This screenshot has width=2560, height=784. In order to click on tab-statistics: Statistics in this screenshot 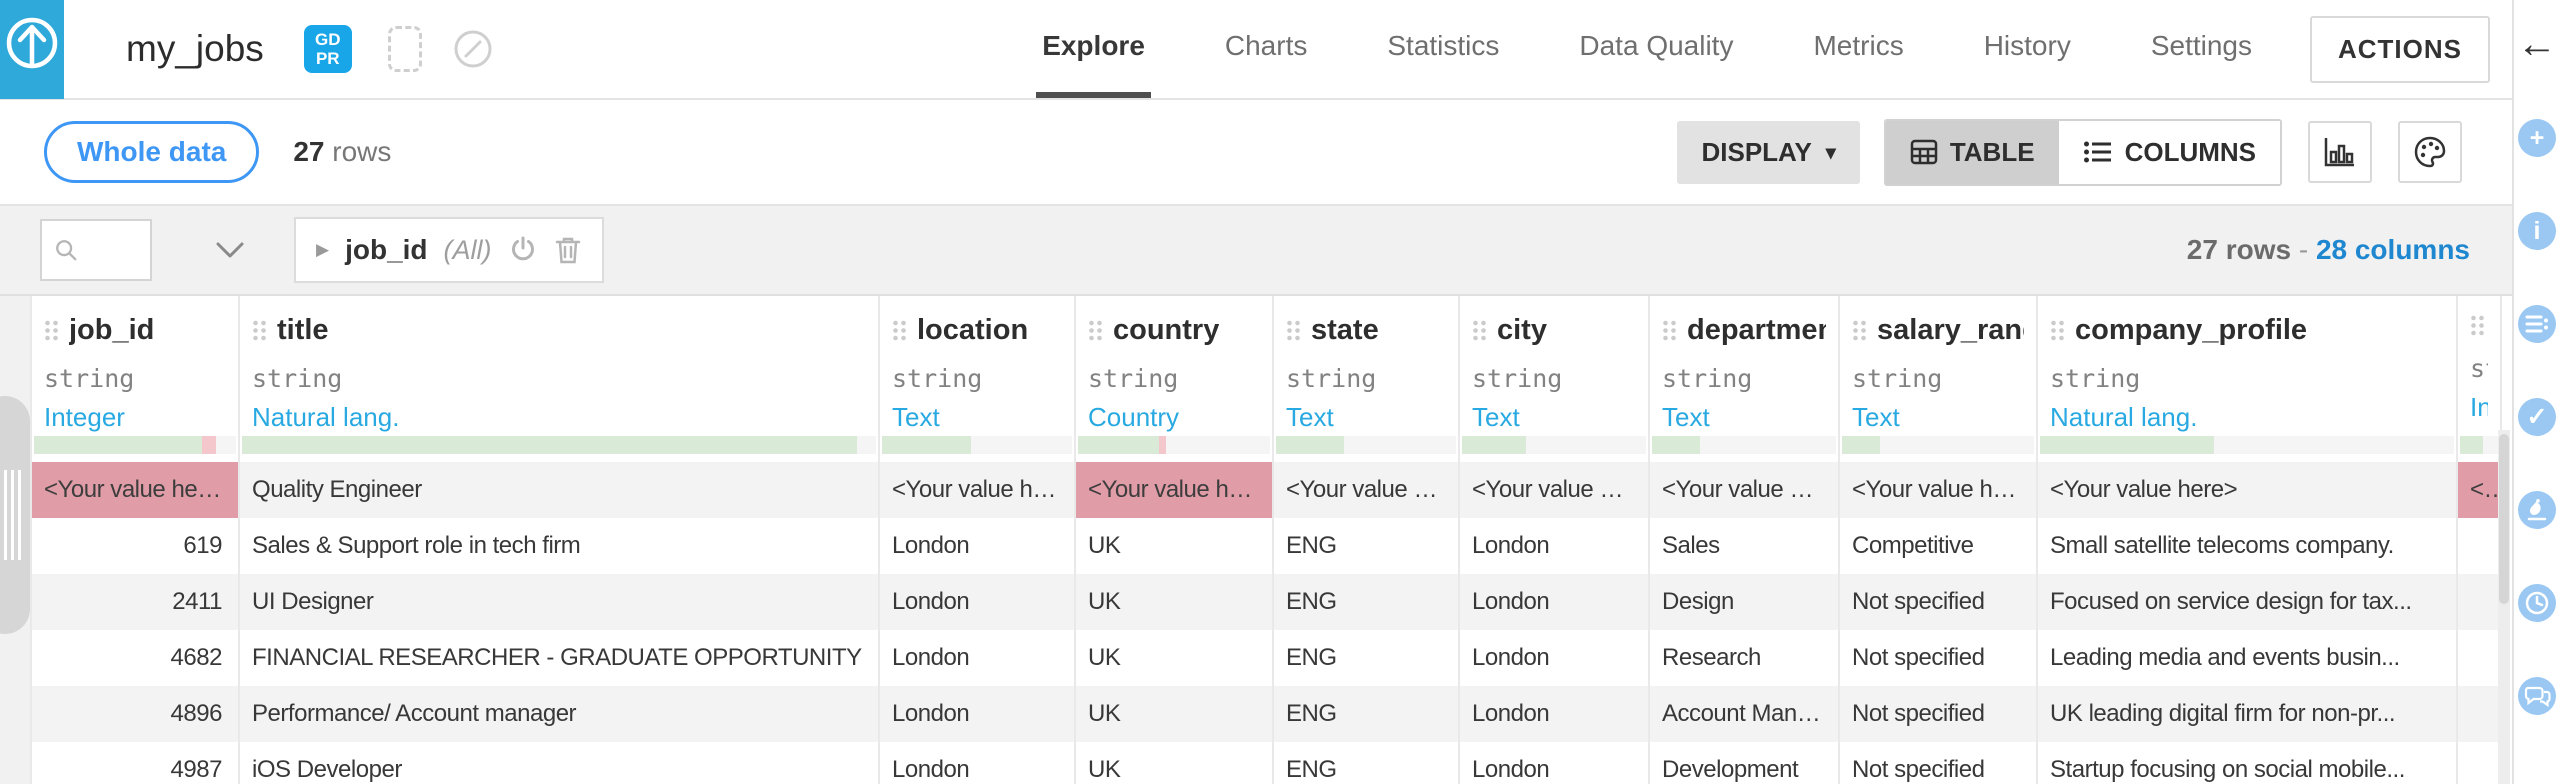, I will do `click(1443, 49)`.